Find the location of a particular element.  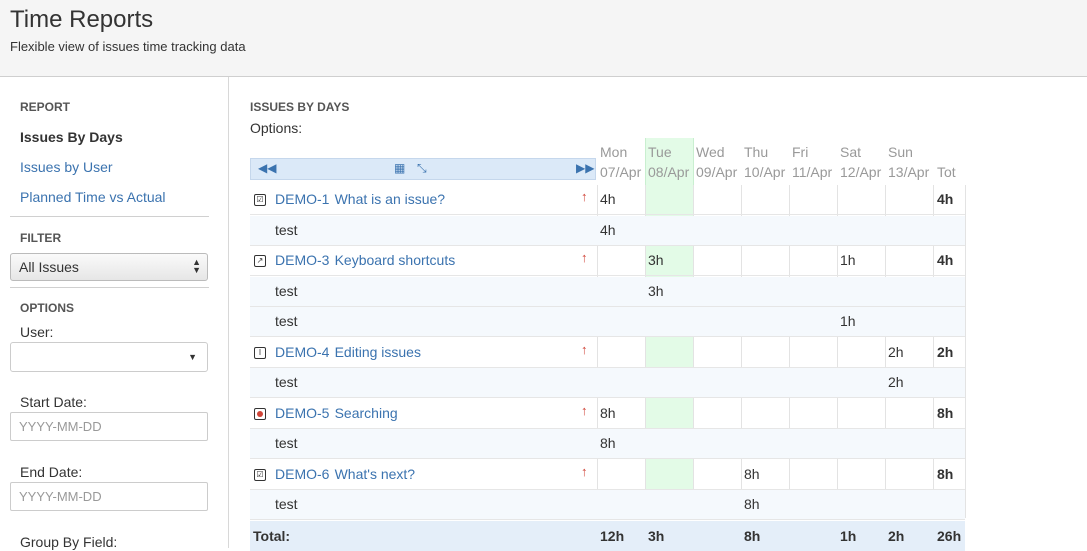

issue-summary-link: Searching is located at coordinates (366, 413).